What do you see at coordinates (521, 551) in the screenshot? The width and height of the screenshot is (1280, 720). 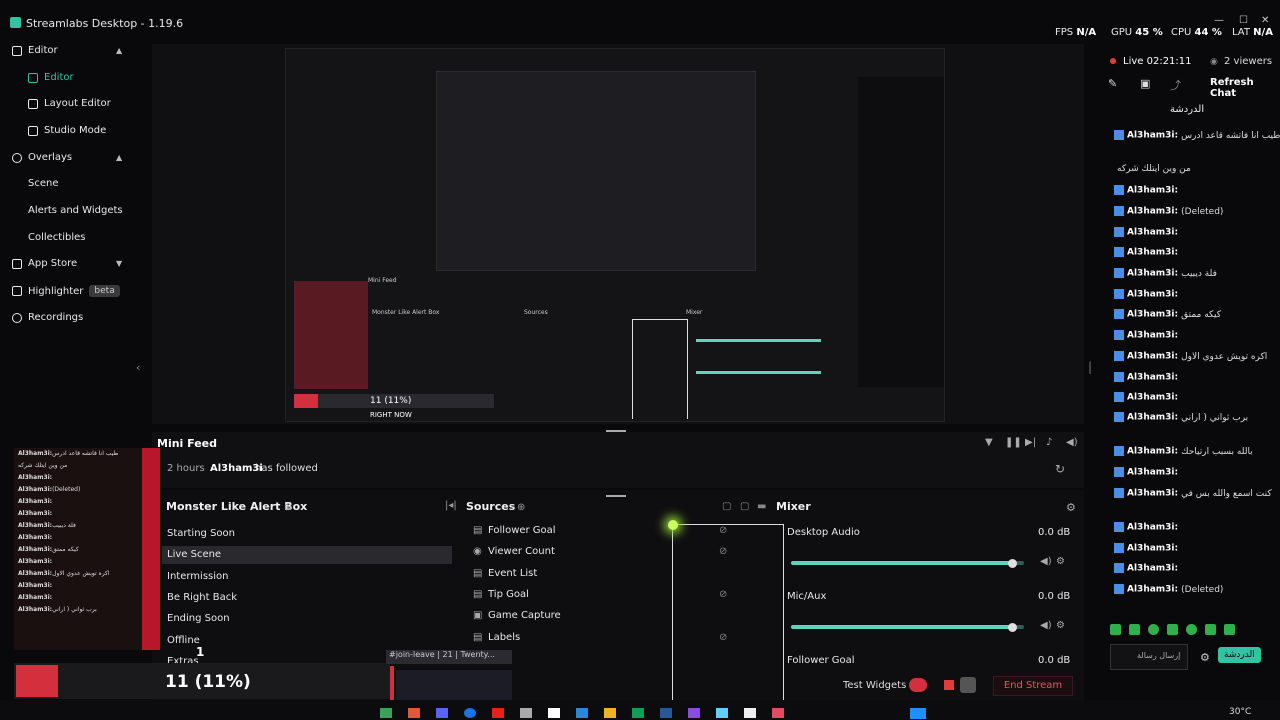 I see `source-item: Viewer Count` at bounding box center [521, 551].